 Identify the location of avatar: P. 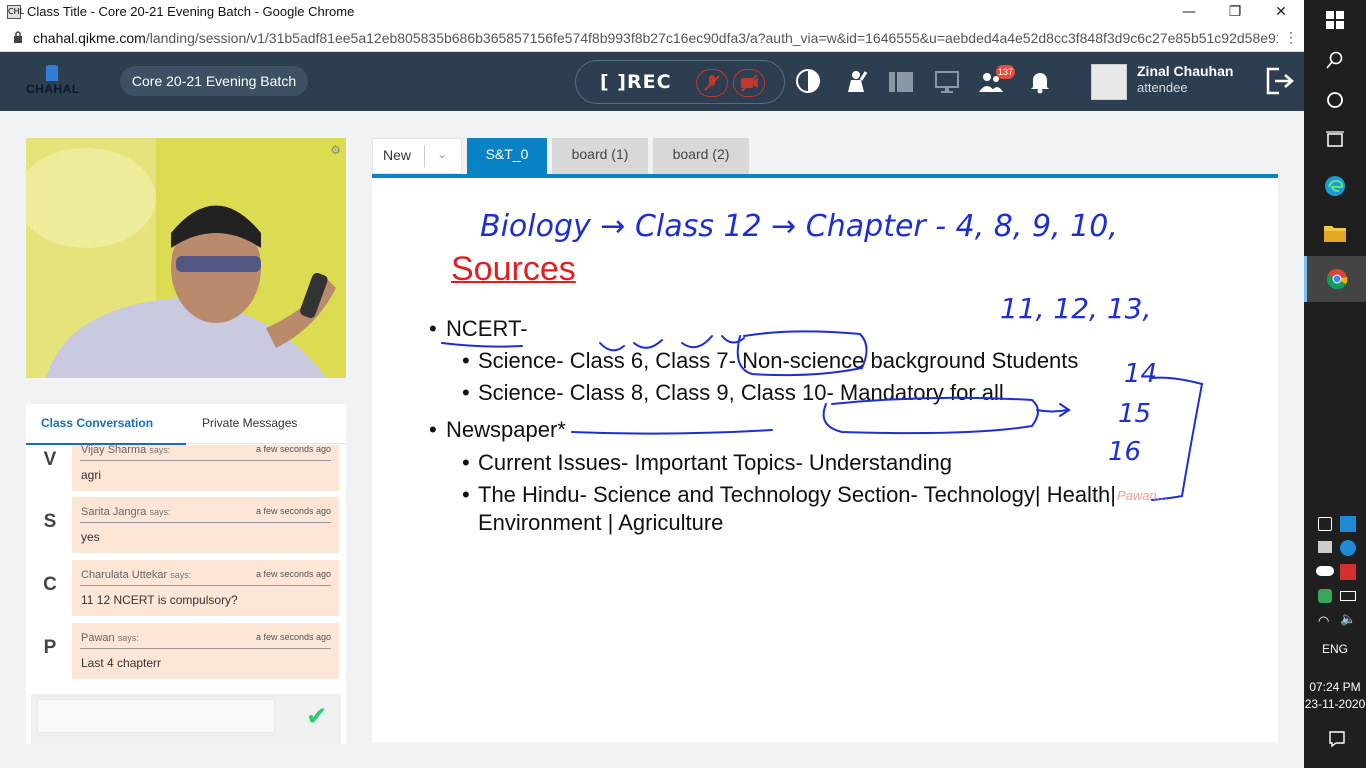
(50, 648).